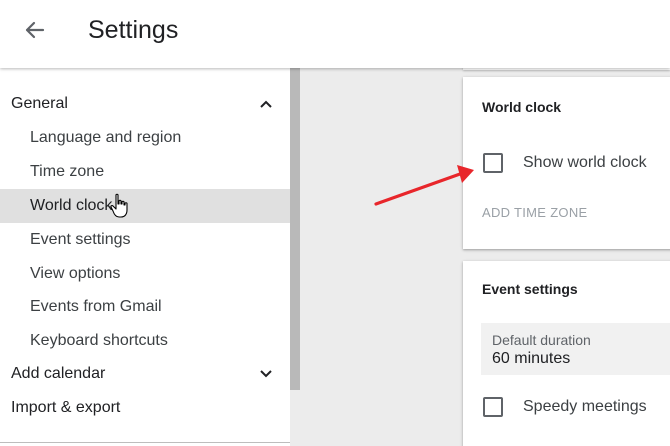  I want to click on show-world-clock-checkbox, so click(493, 163).